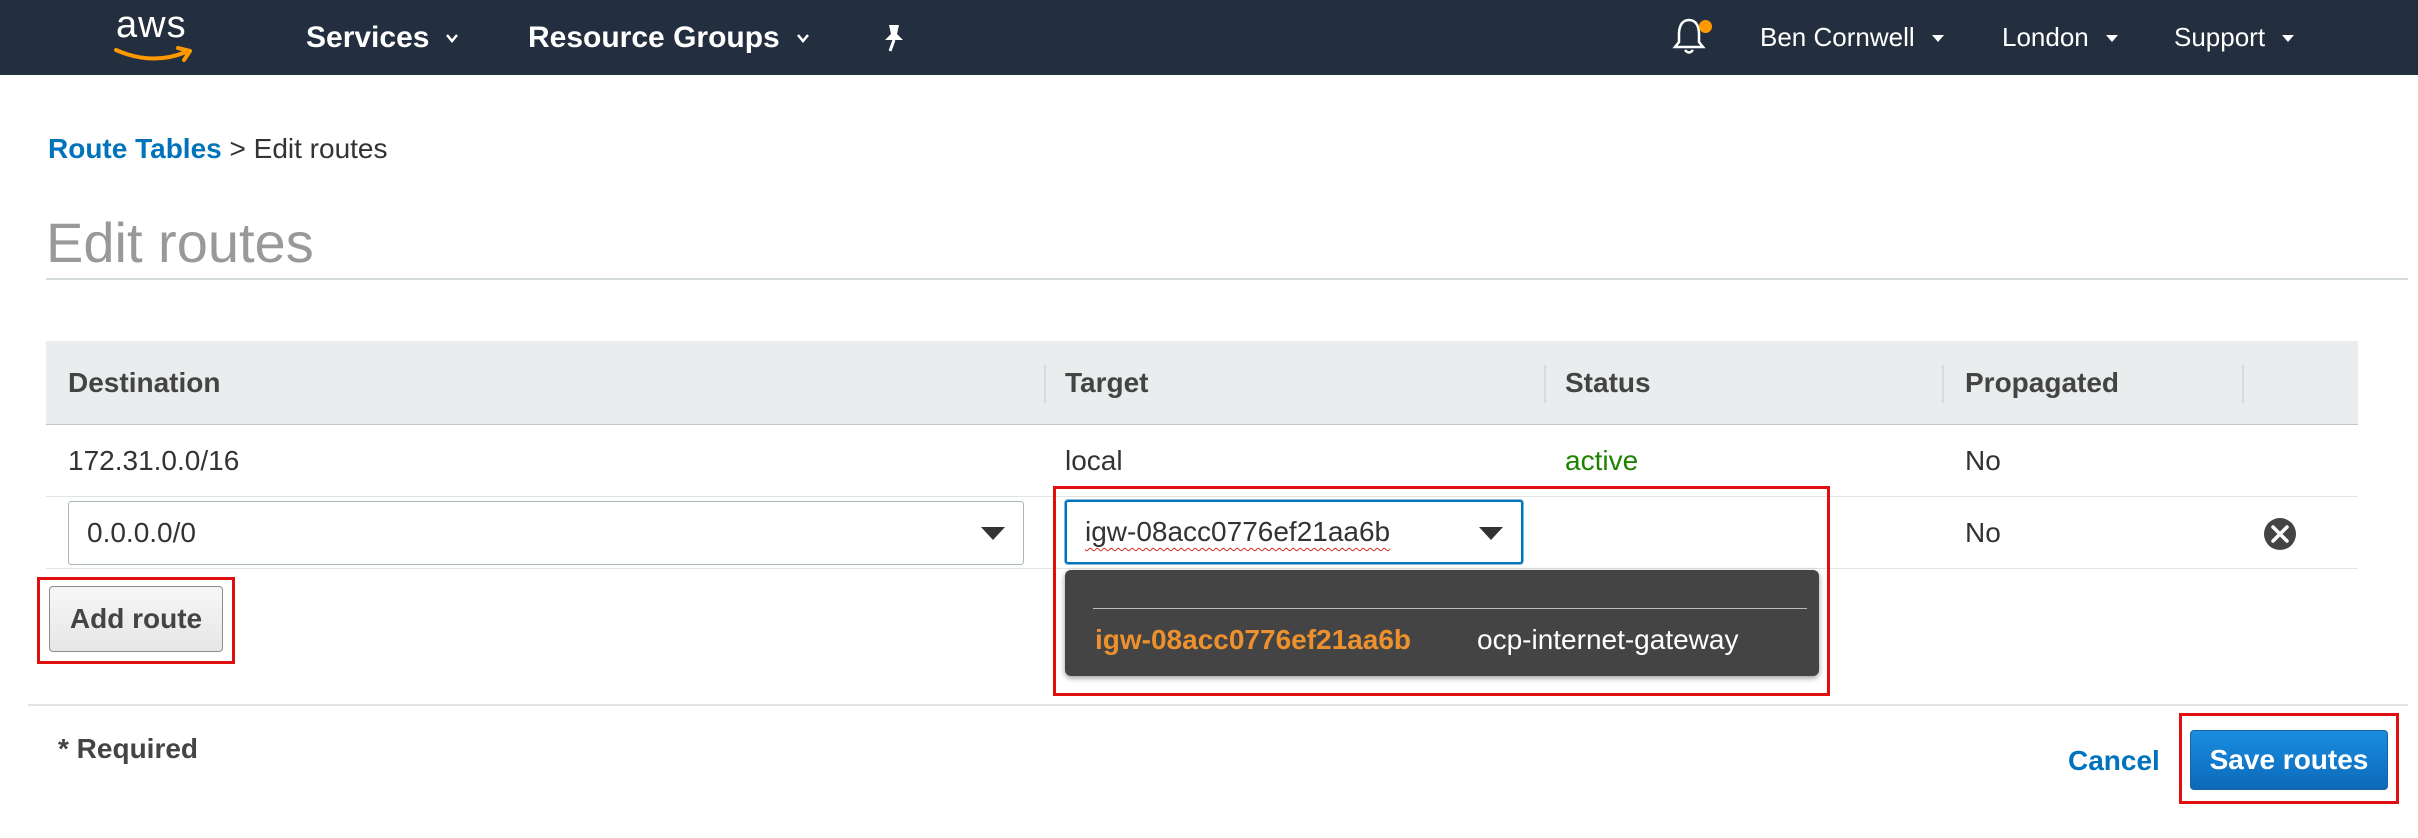 This screenshot has width=2418, height=838. I want to click on pin-icon, so click(894, 38).